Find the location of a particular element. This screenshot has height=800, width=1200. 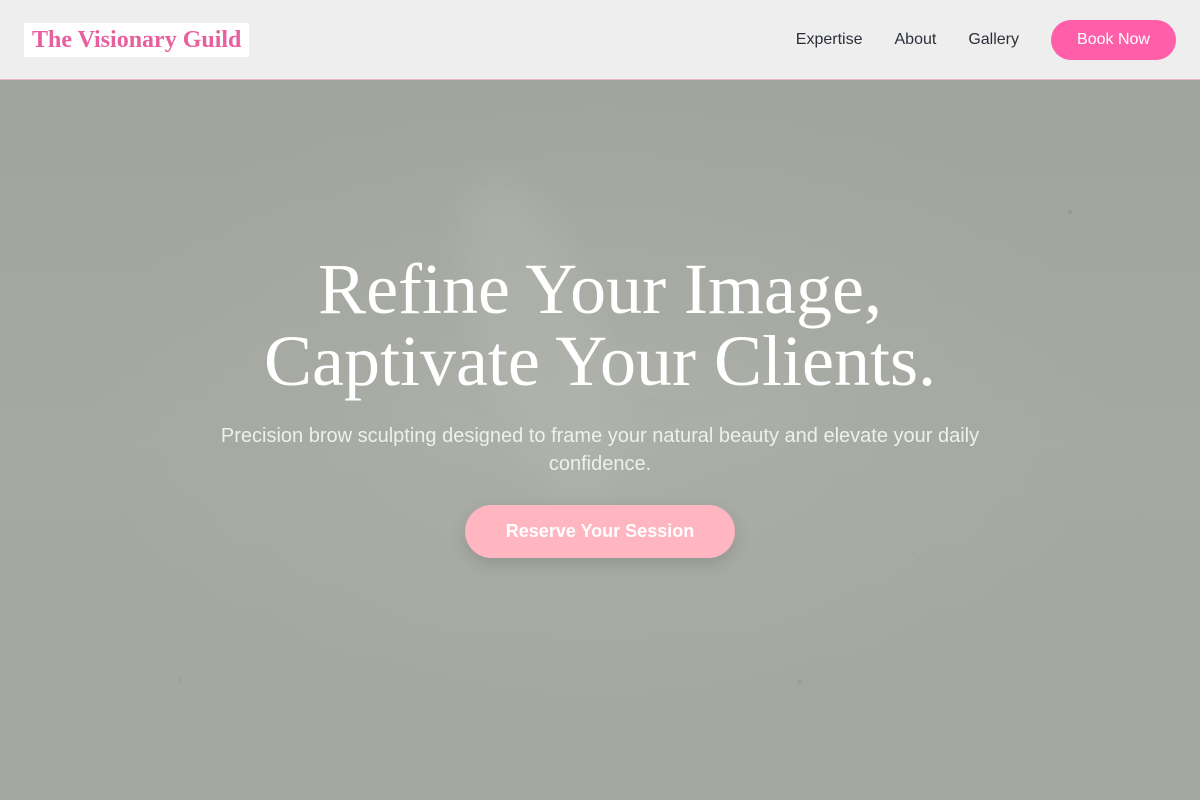

hero-title-line-2: Captivate Your Clients. is located at coordinates (599, 361).